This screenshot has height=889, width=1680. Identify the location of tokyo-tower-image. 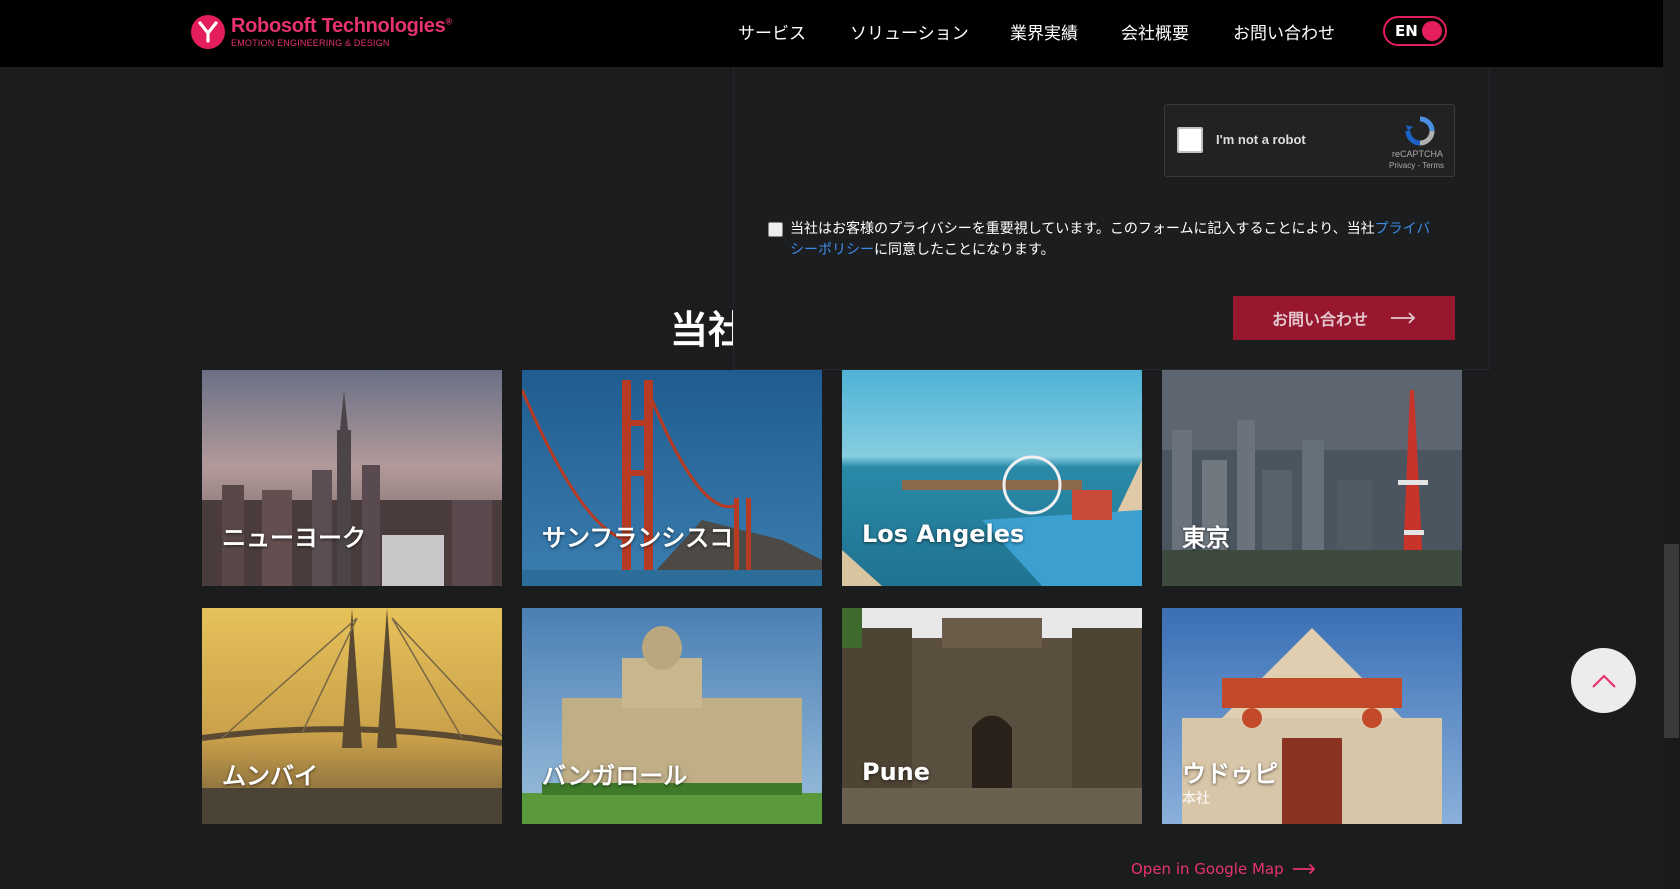
(1312, 478).